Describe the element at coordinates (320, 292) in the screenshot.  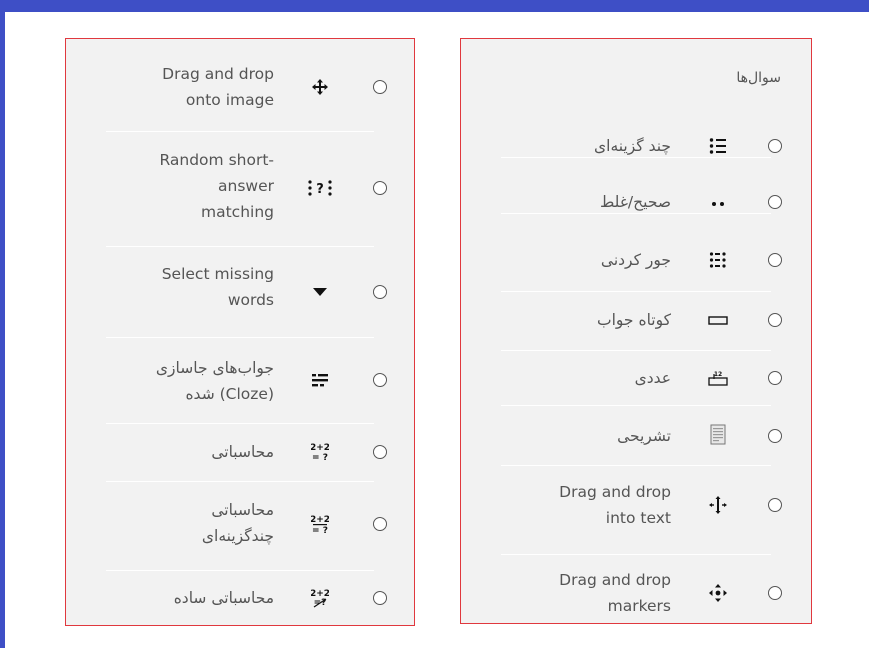
I see `dropdown-triangle-icon` at that location.